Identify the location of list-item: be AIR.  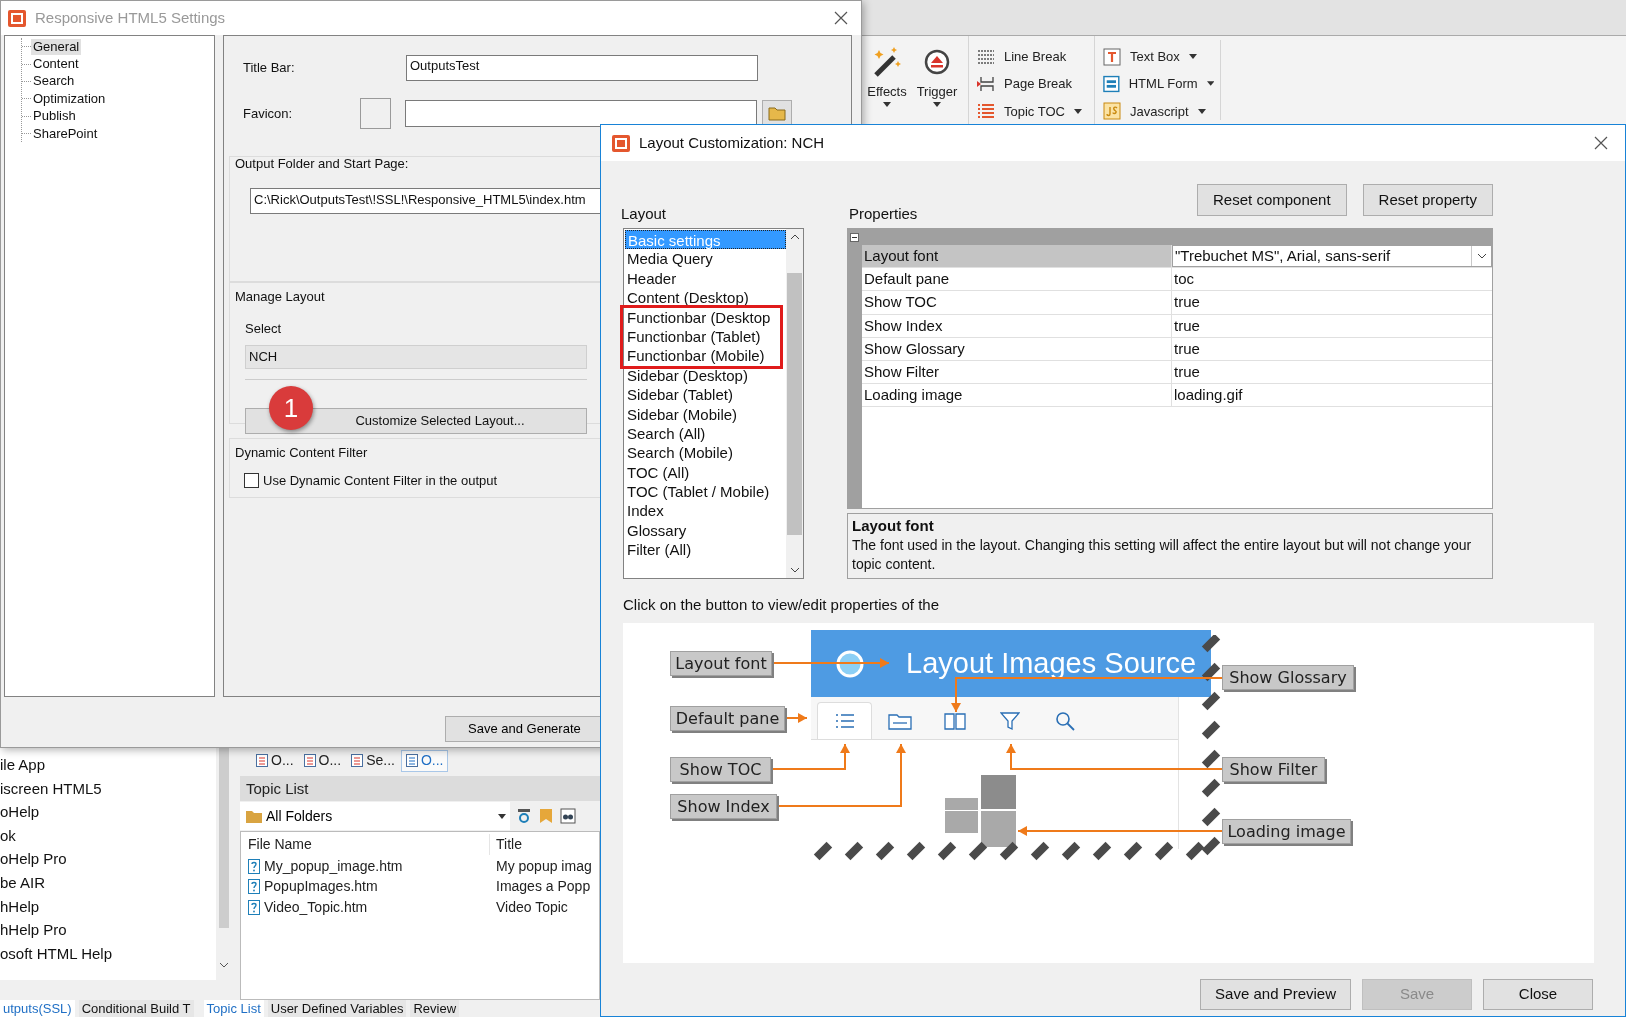
(108, 882).